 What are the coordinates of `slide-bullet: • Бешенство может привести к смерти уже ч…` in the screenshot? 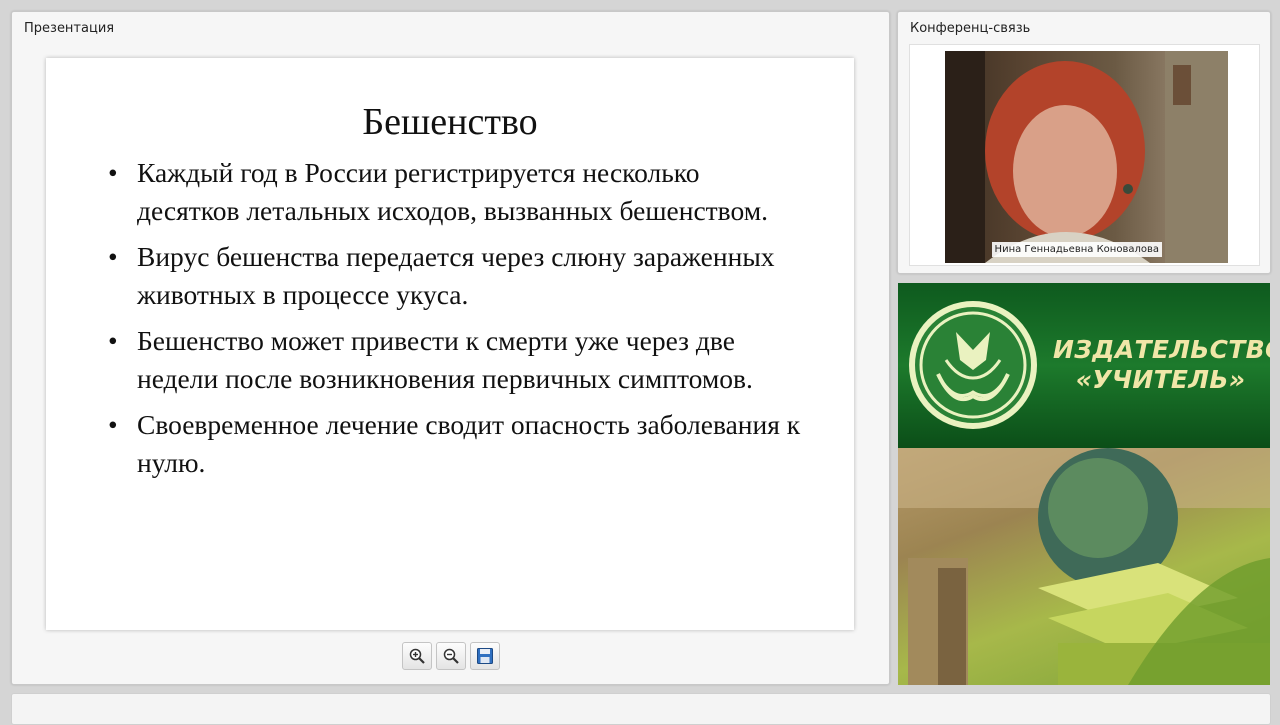 It's located at (458, 359).